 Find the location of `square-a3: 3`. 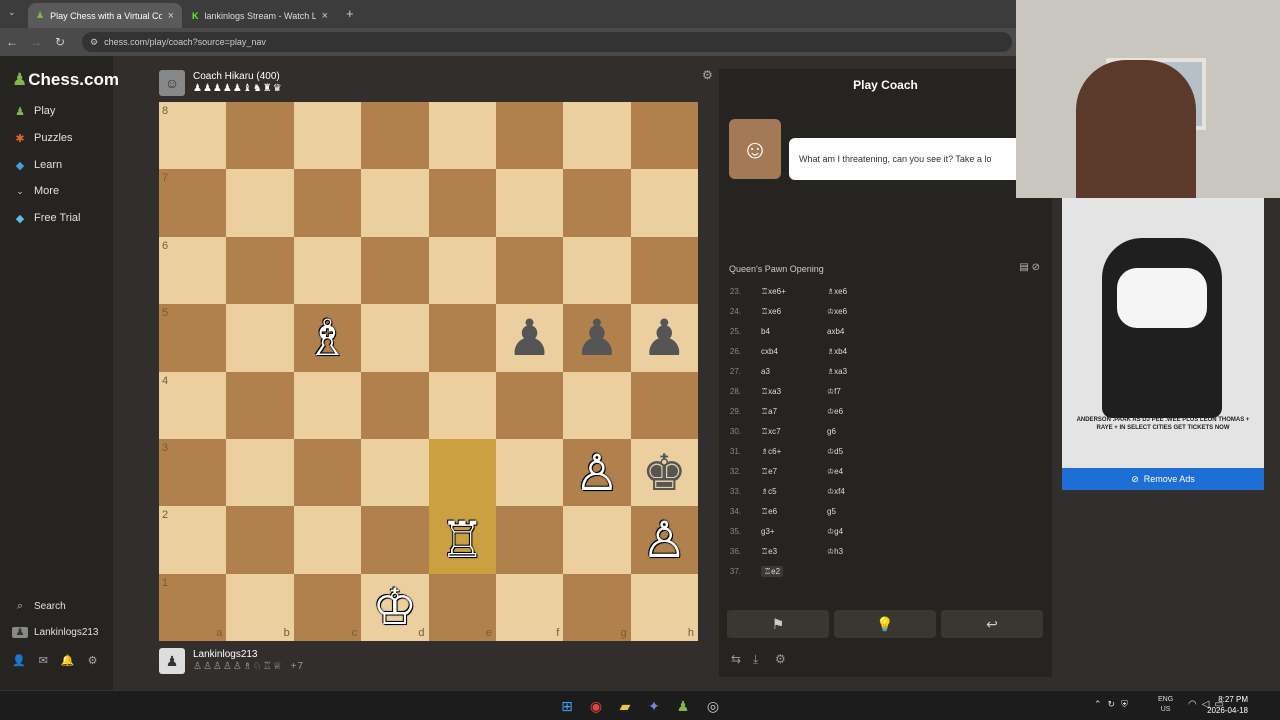

square-a3: 3 is located at coordinates (193, 472).